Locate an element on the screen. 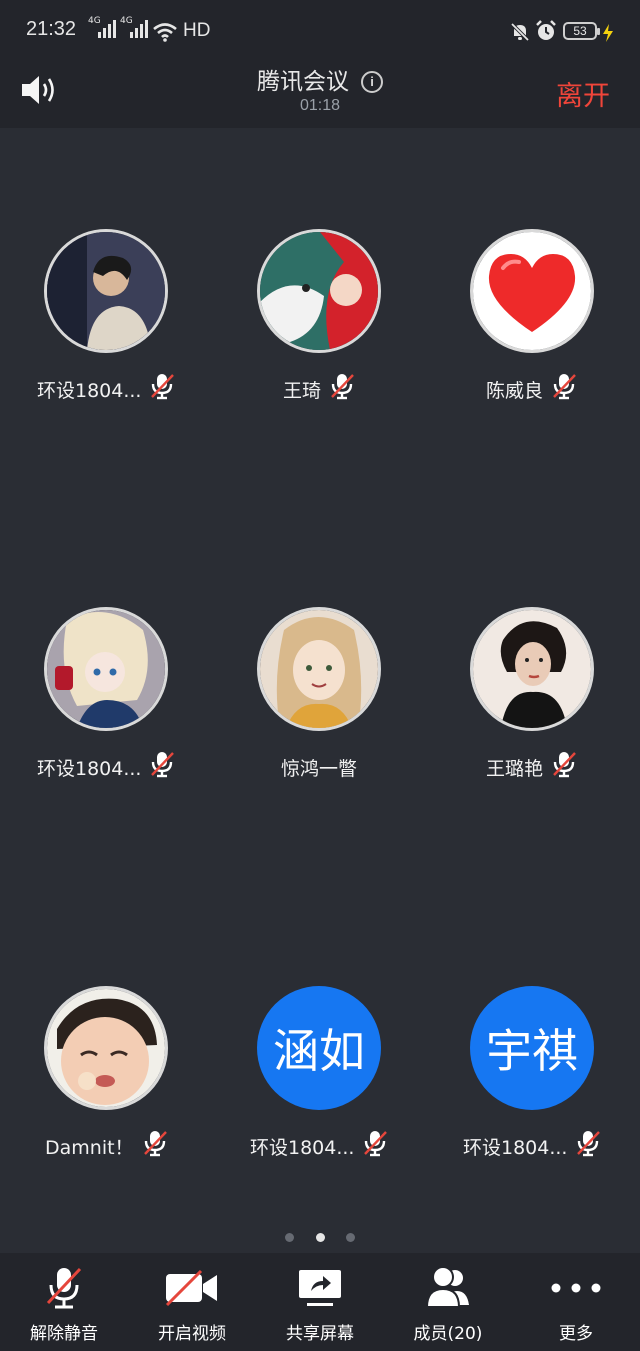 The height and width of the screenshot is (1351, 640). share-screen-icon is located at coordinates (320, 1288).